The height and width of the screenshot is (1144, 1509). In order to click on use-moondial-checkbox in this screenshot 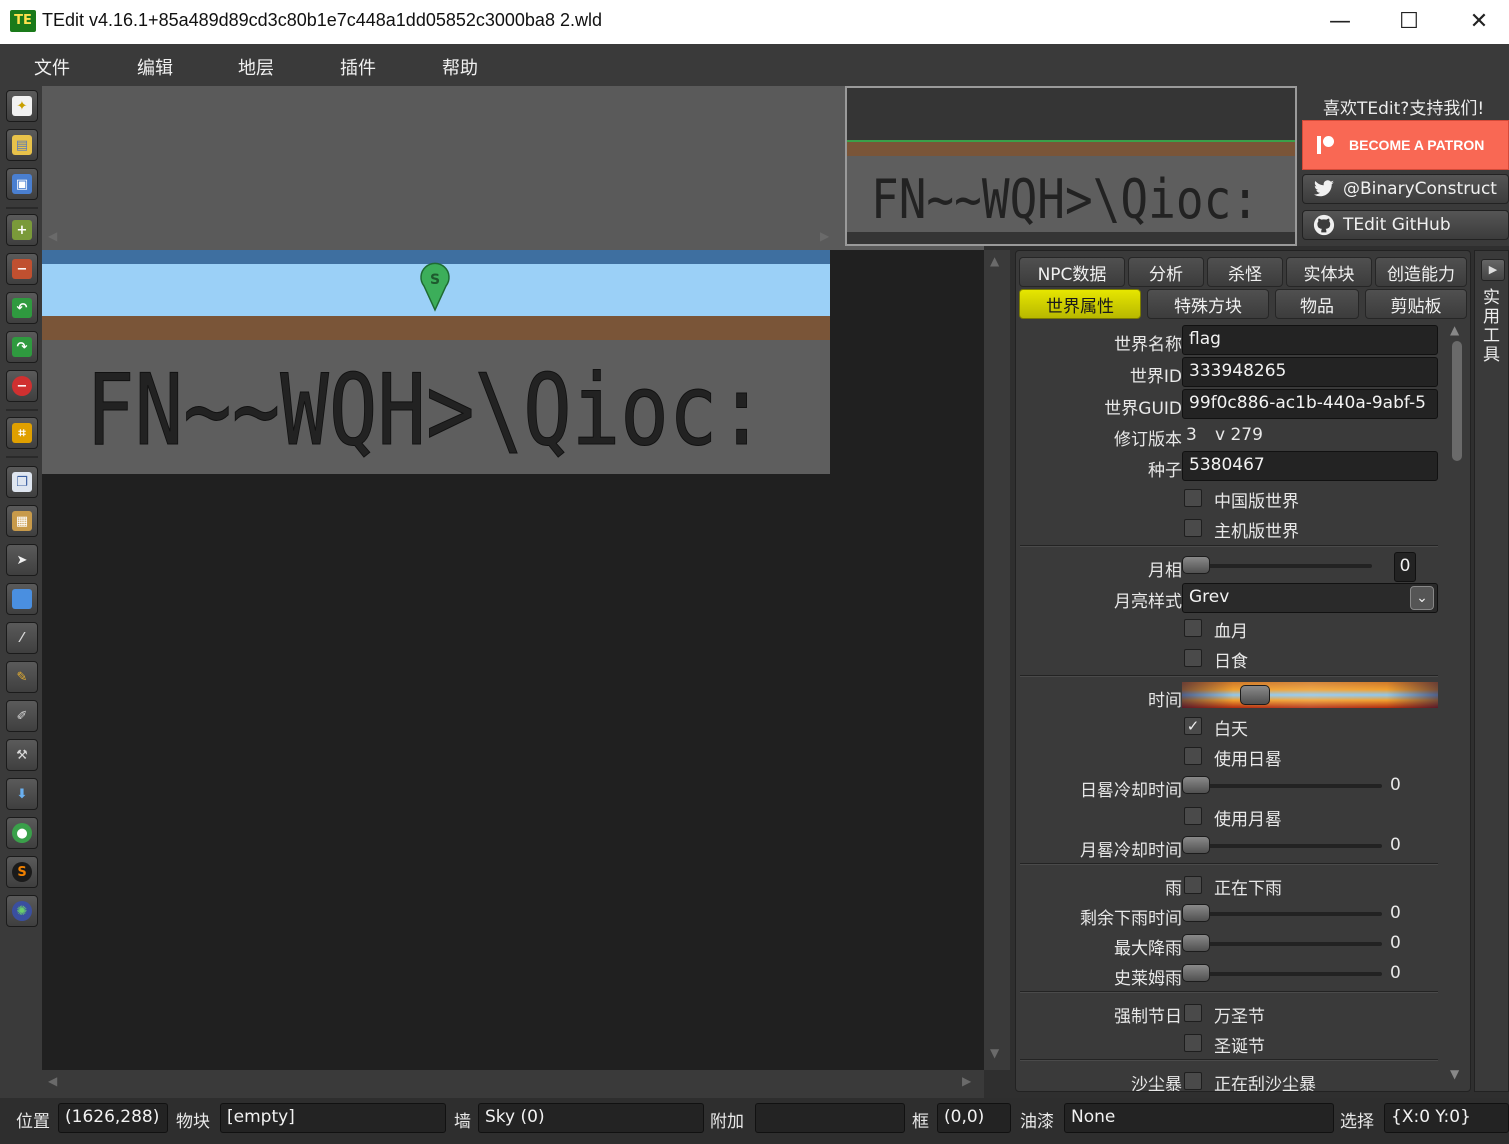, I will do `click(1193, 816)`.